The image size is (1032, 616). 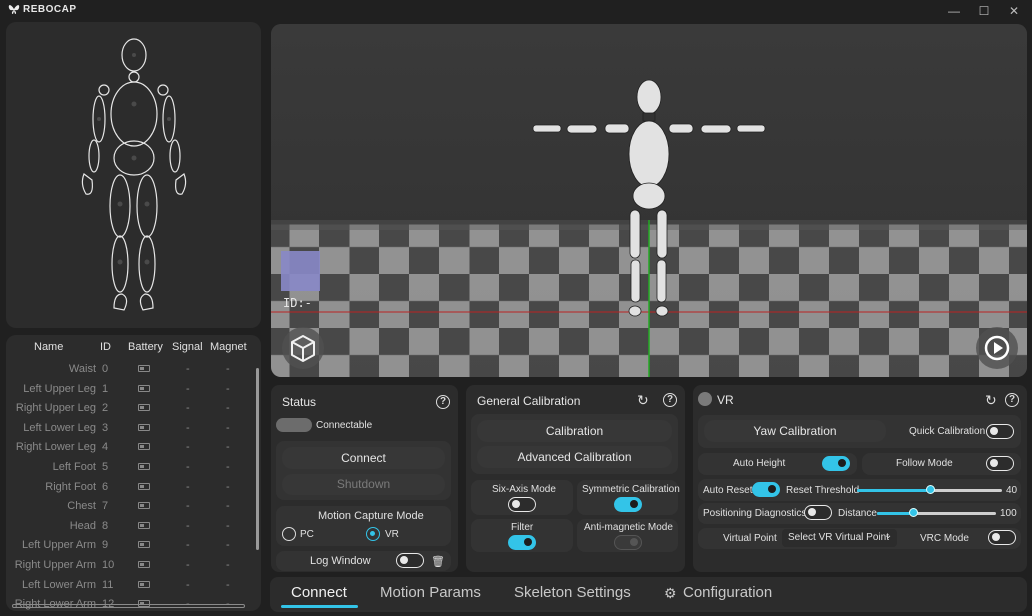 What do you see at coordinates (363, 458) in the screenshot?
I see `connect-button: Connect` at bounding box center [363, 458].